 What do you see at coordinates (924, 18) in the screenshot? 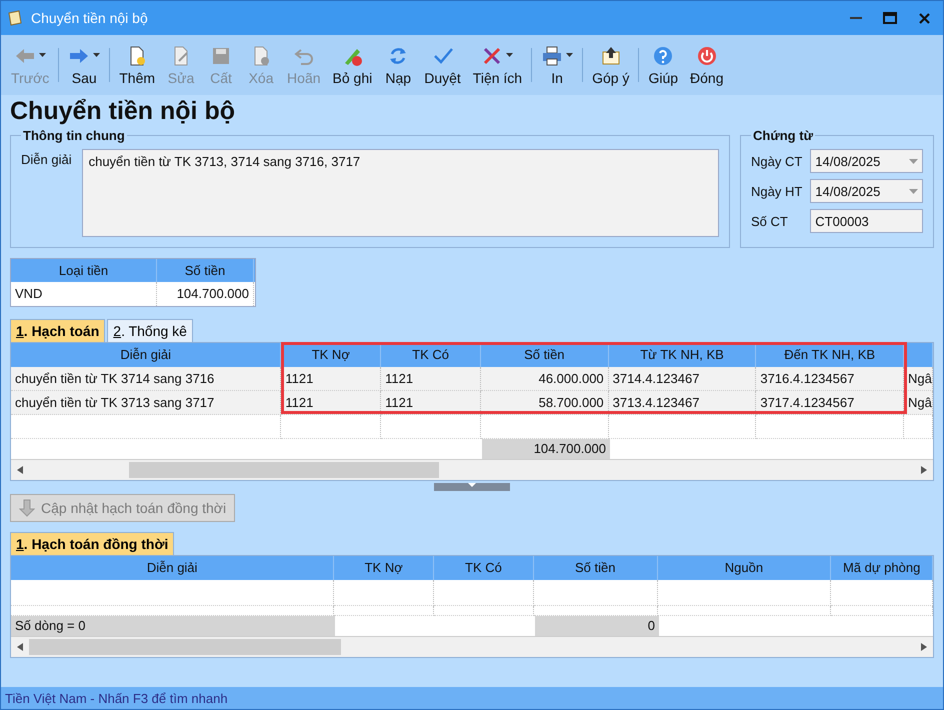
I see `close-icon` at bounding box center [924, 18].